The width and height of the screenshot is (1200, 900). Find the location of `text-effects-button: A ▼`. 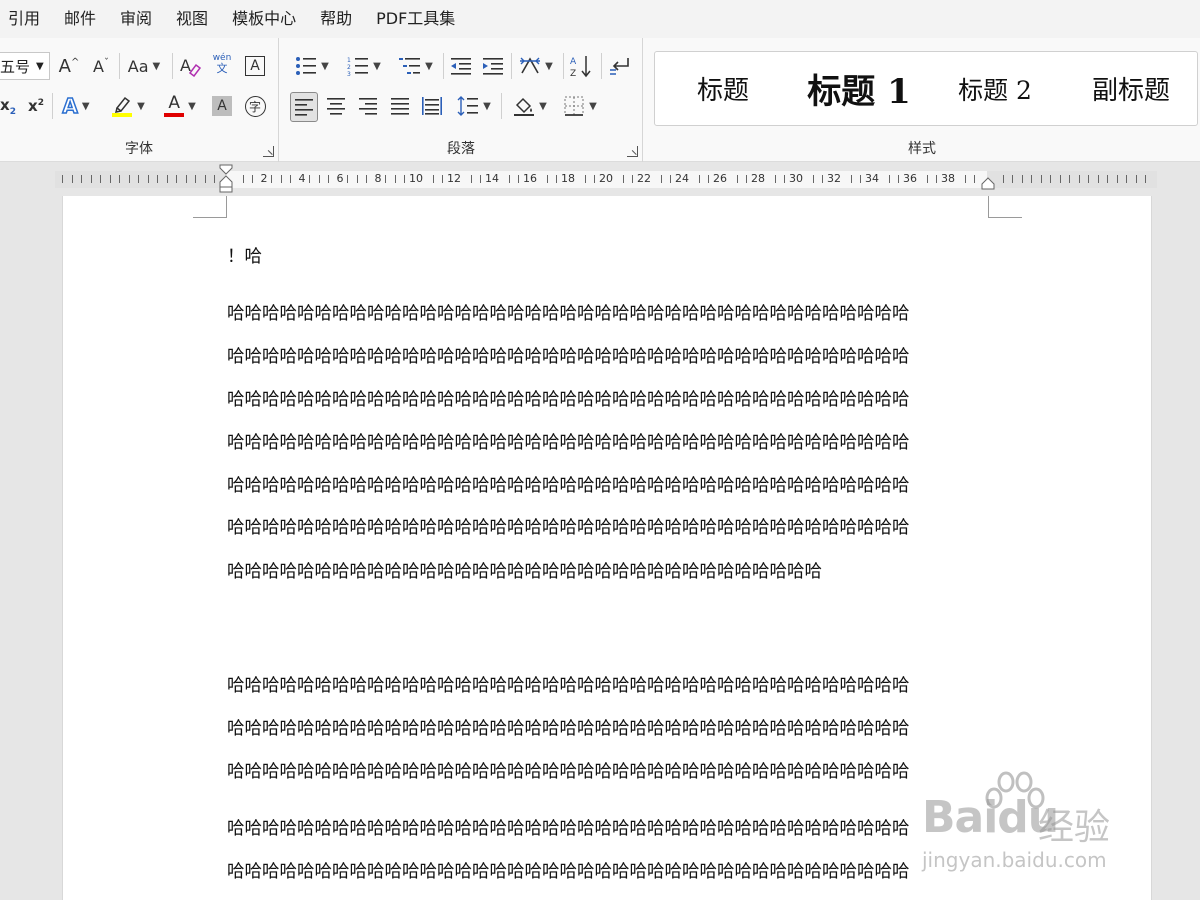

text-effects-button: A ▼ is located at coordinates (76, 106).